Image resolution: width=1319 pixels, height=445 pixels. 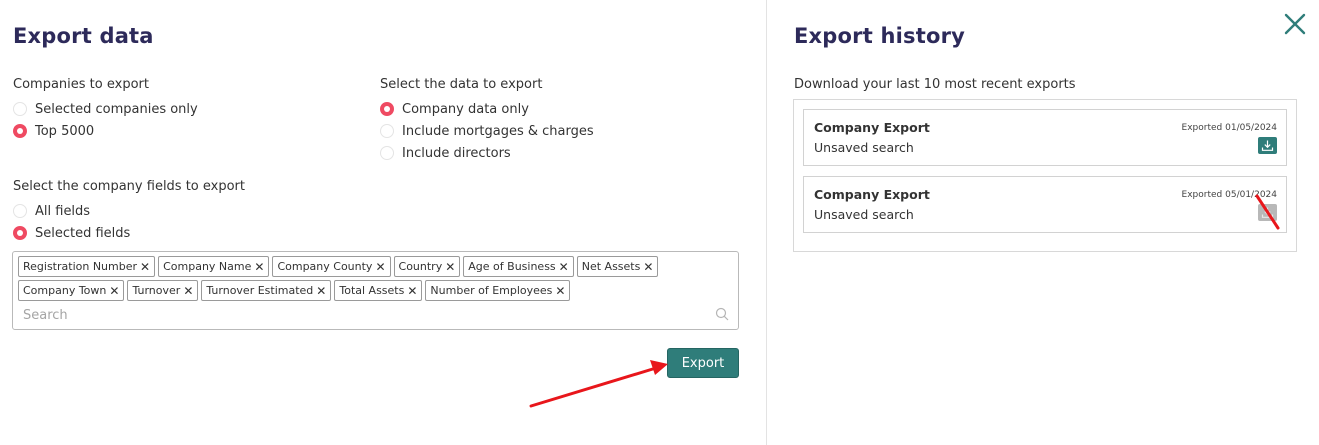 I want to click on export-item-date: Exported 05/01/2024, so click(x=1229, y=195).